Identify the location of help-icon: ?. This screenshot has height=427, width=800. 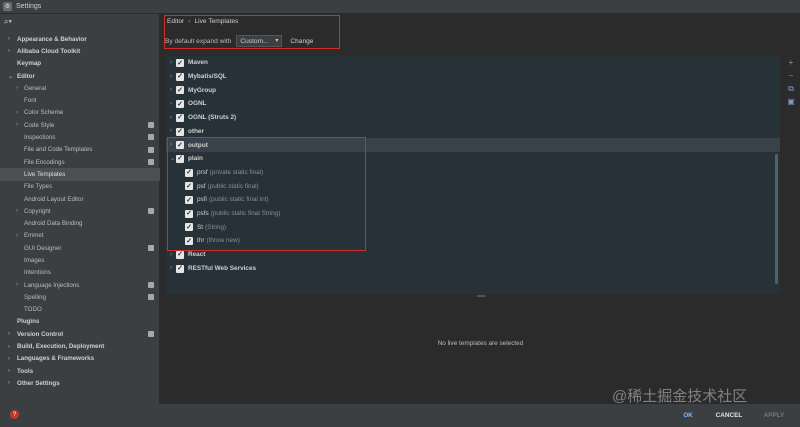
(14, 414).